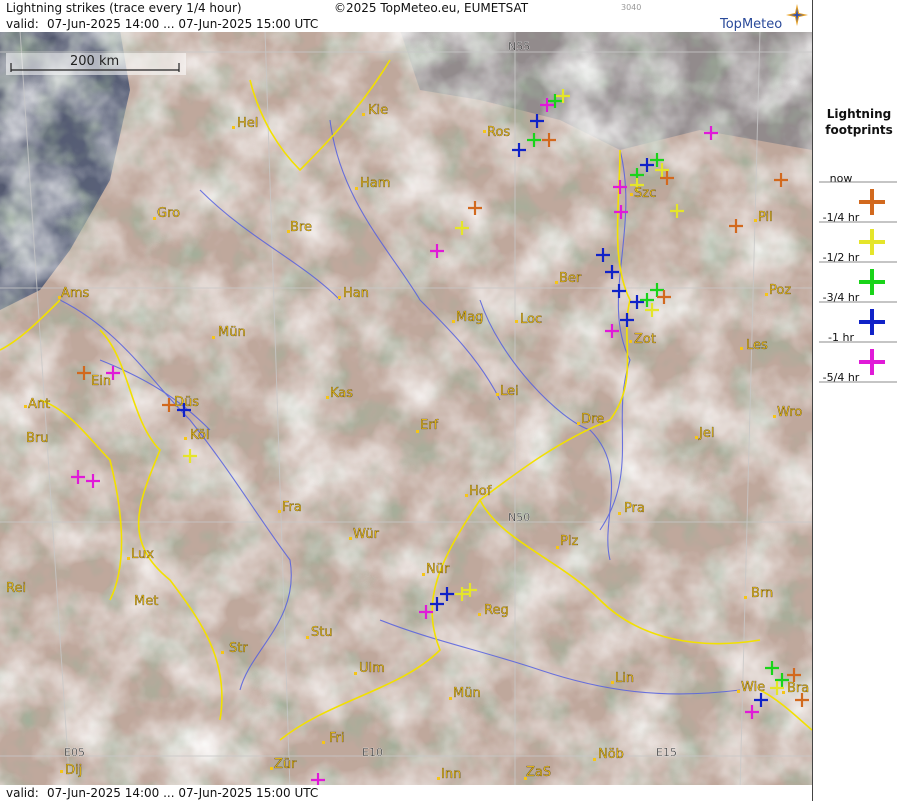 The height and width of the screenshot is (801, 904). I want to click on city-label: Bru, so click(37, 438).